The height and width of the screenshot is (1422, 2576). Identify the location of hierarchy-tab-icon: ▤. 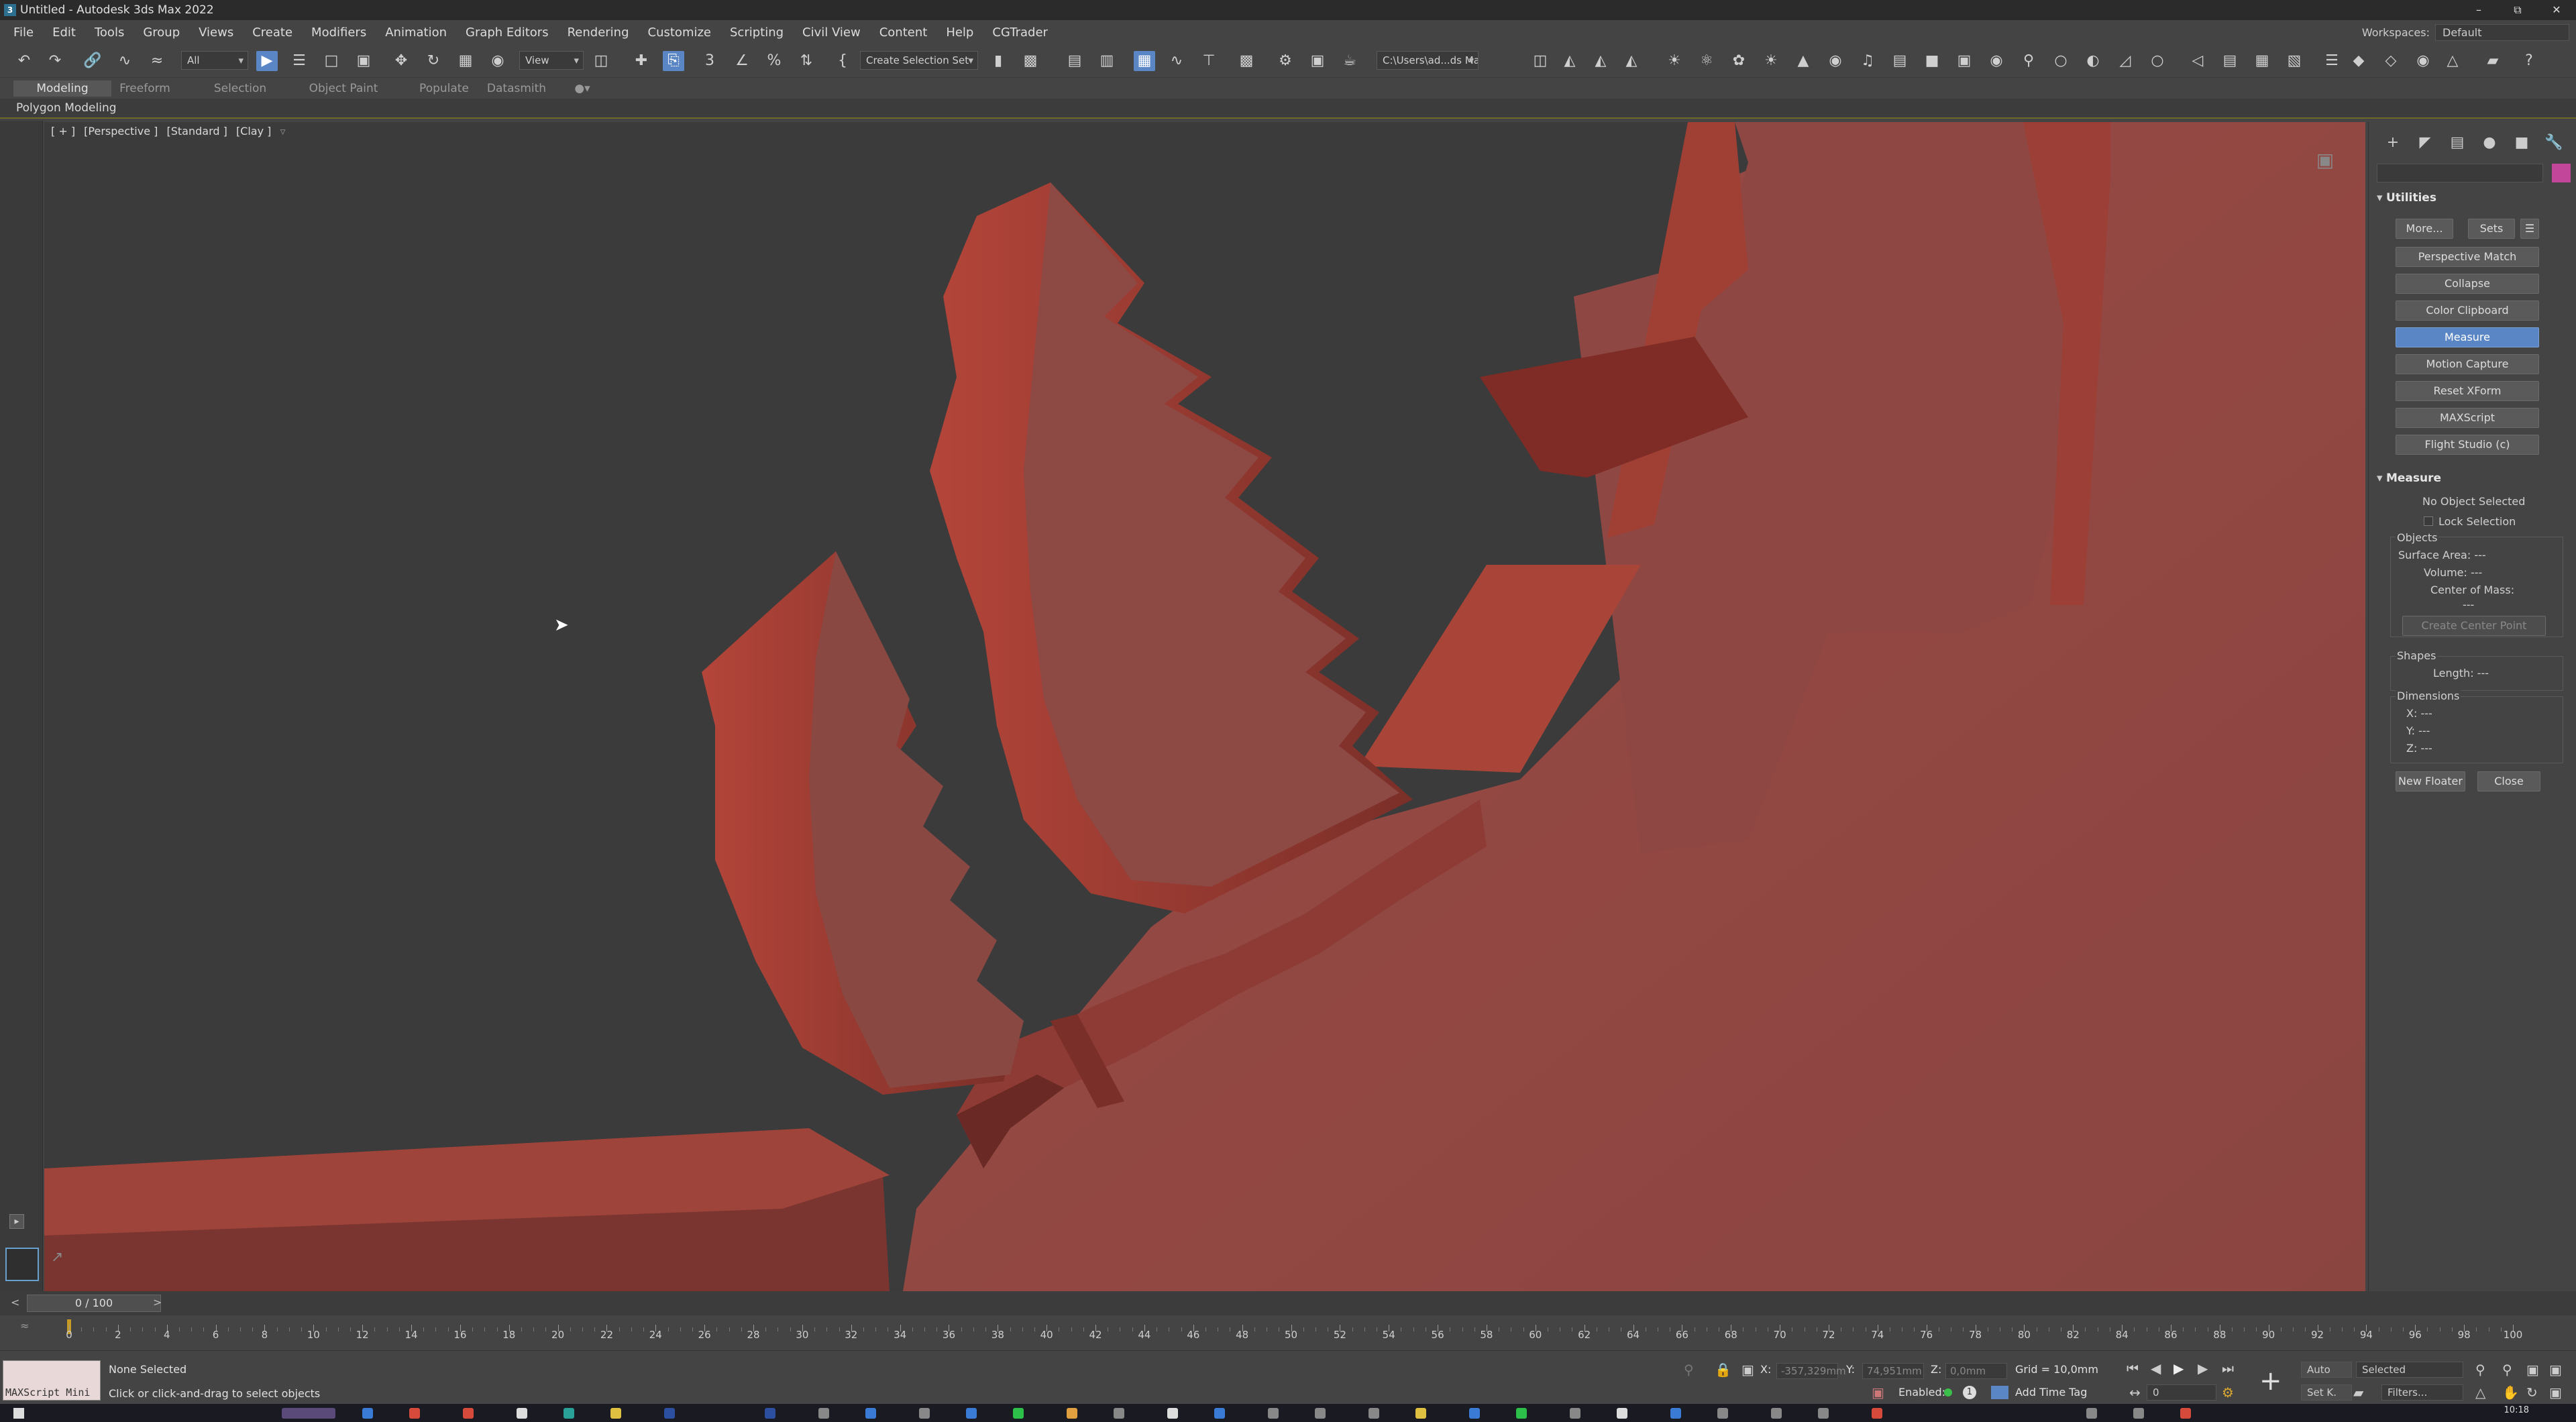
(2457, 143).